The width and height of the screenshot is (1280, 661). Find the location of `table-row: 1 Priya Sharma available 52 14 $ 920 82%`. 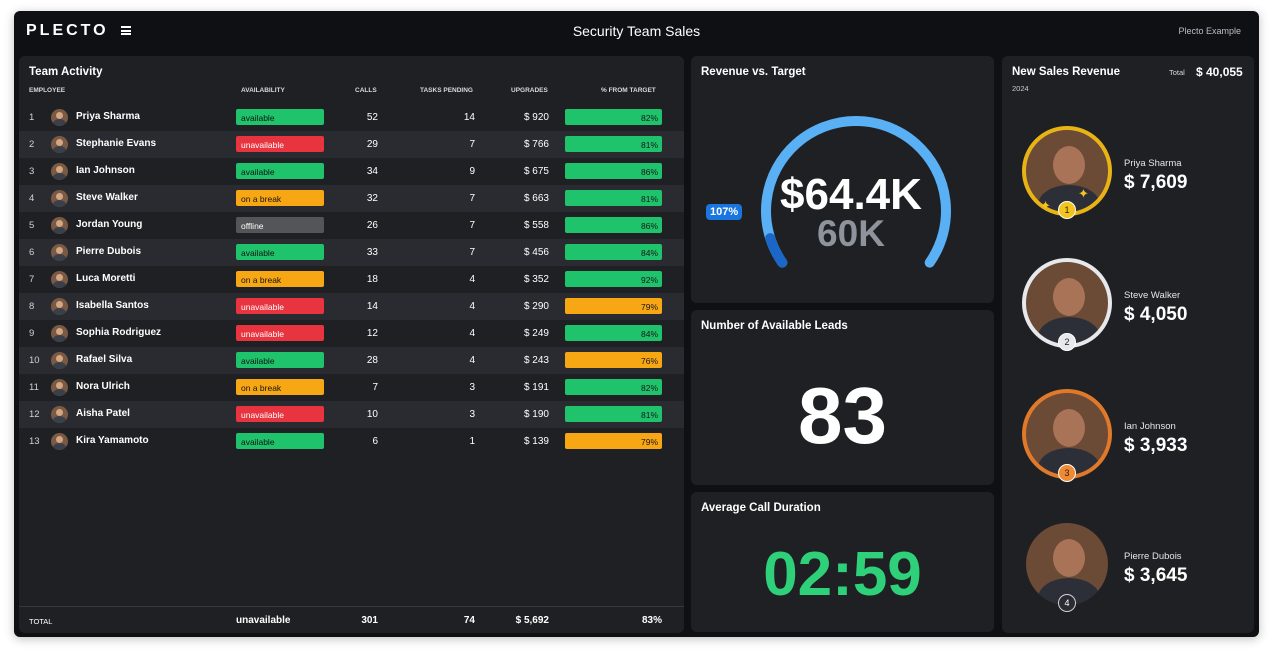

table-row: 1 Priya Sharma available 52 14 $ 920 82% is located at coordinates (351, 117).